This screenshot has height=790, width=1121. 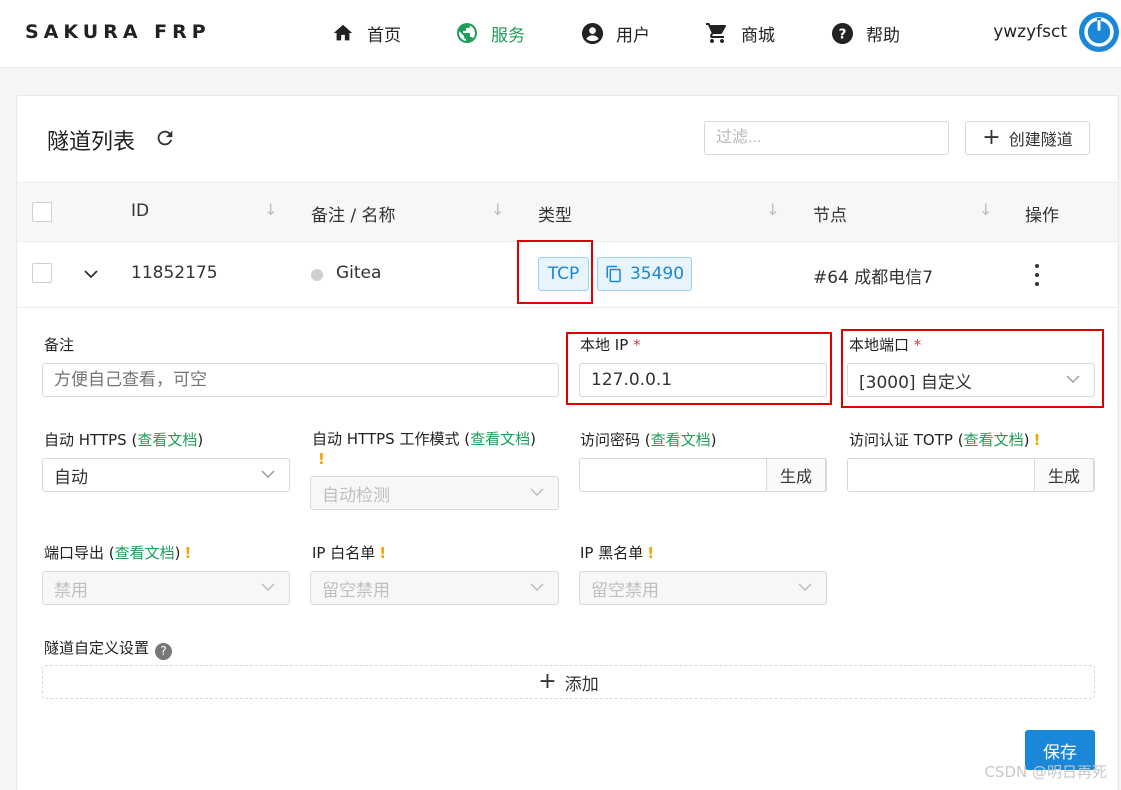 I want to click on column-id: ID, so click(x=140, y=211).